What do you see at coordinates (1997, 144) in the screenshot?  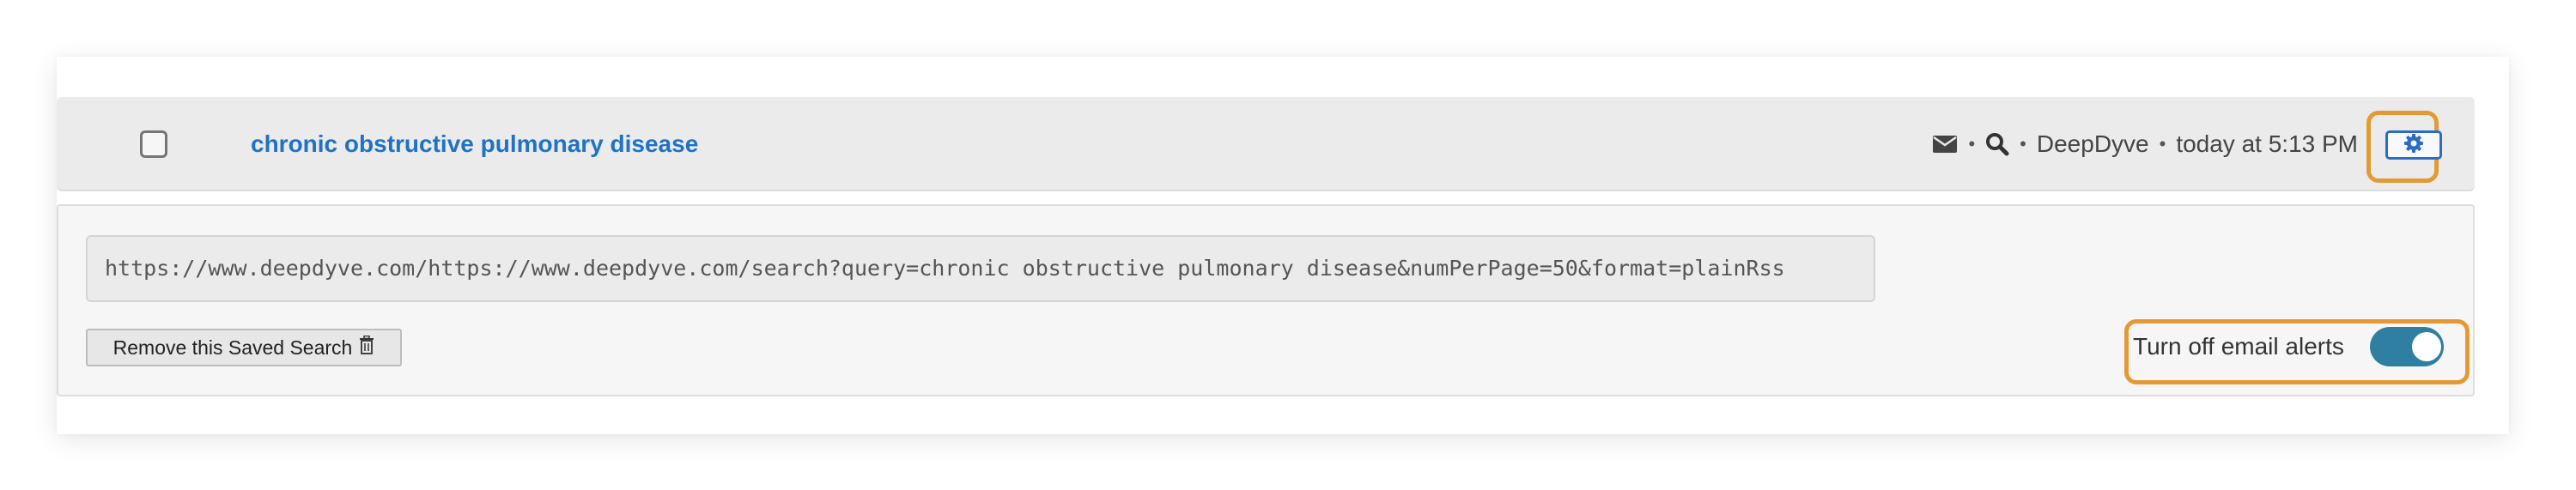 I see `magnifier-icon` at bounding box center [1997, 144].